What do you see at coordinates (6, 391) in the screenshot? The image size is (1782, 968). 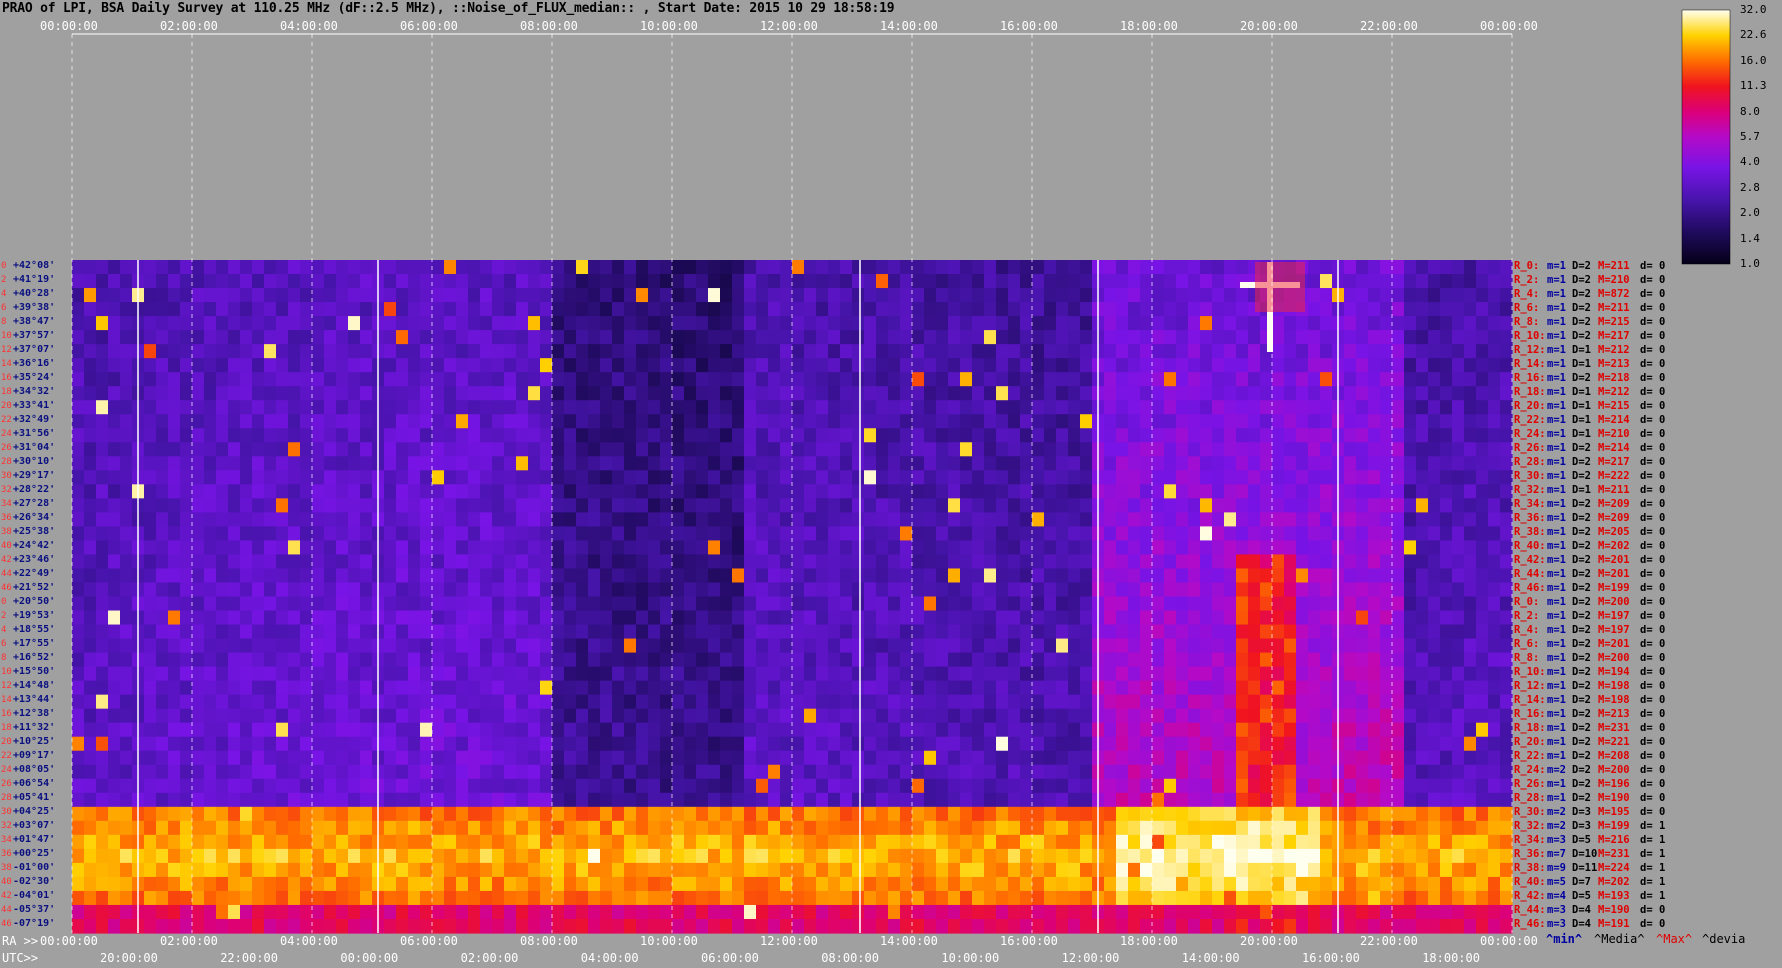 I see `row-index: 18` at bounding box center [6, 391].